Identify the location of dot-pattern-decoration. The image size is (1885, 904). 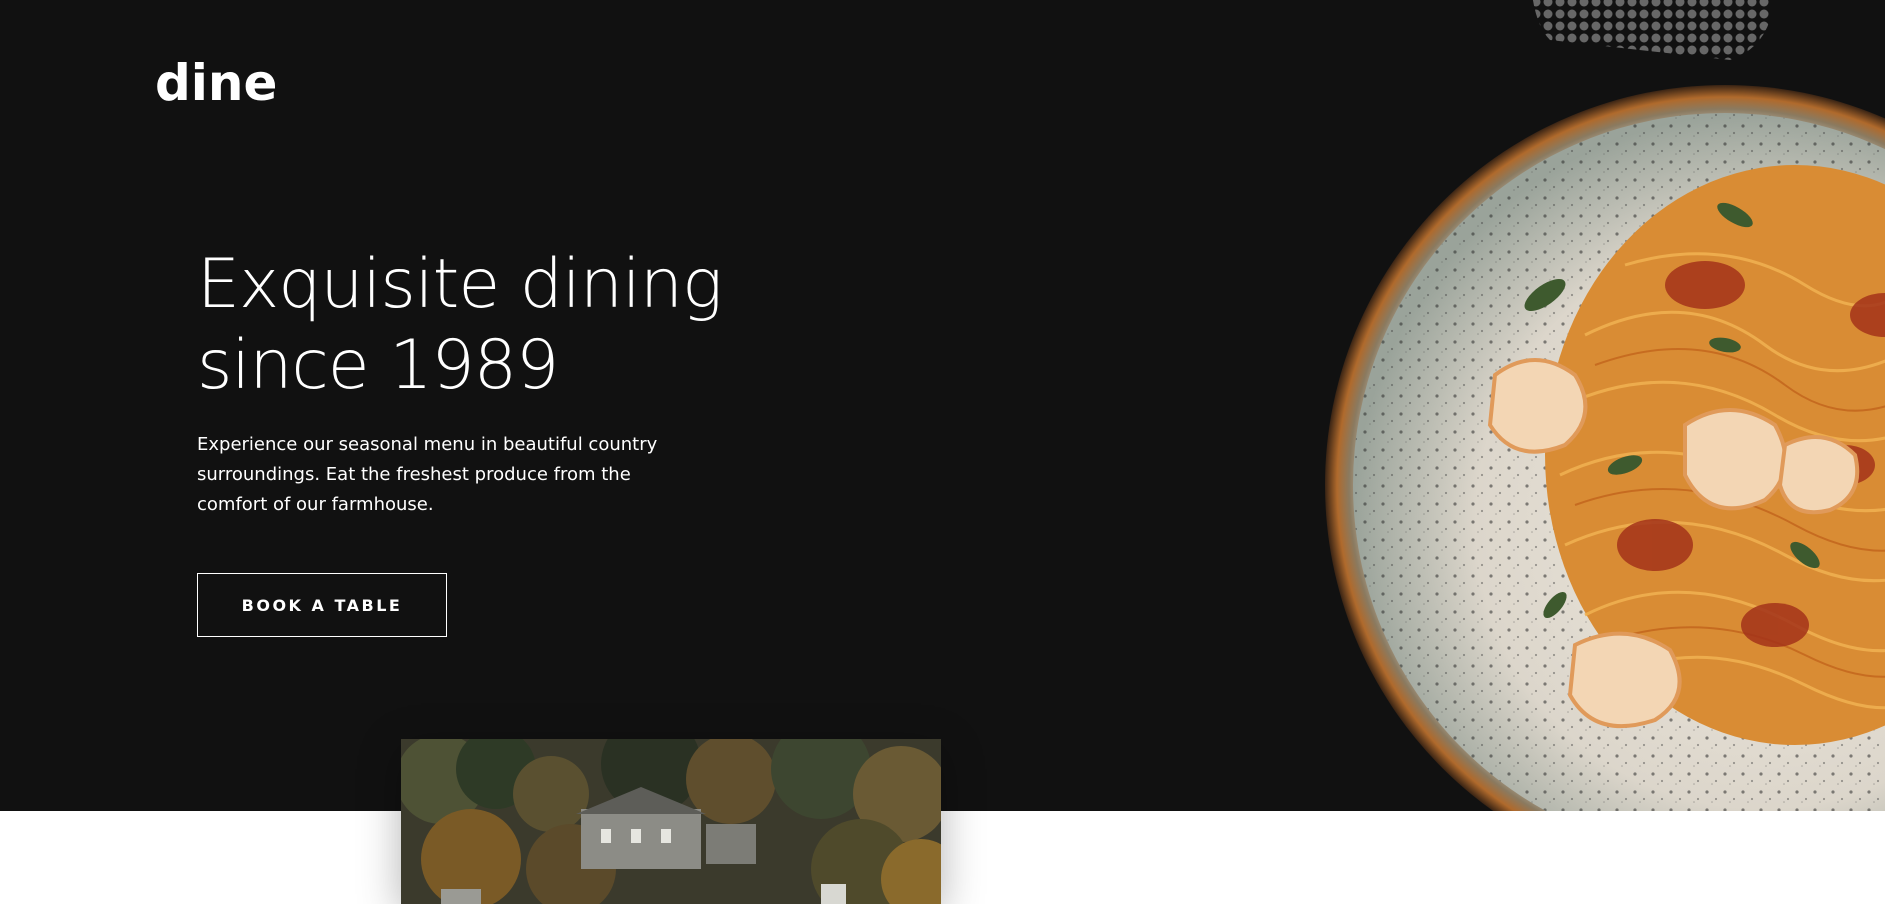
(1651, 30).